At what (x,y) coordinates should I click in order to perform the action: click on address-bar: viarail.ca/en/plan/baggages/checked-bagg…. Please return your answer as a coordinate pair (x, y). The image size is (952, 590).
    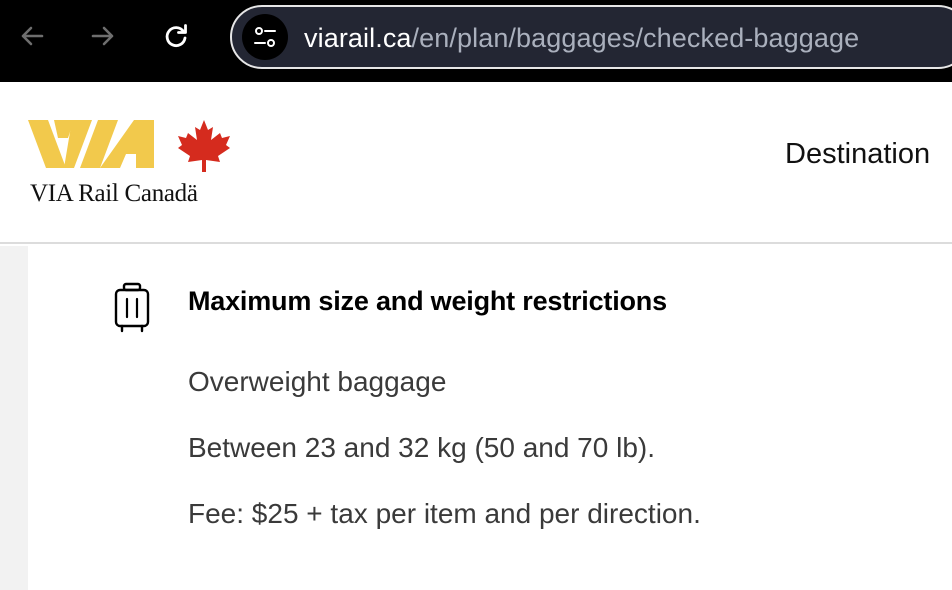
    Looking at the image, I should click on (591, 37).